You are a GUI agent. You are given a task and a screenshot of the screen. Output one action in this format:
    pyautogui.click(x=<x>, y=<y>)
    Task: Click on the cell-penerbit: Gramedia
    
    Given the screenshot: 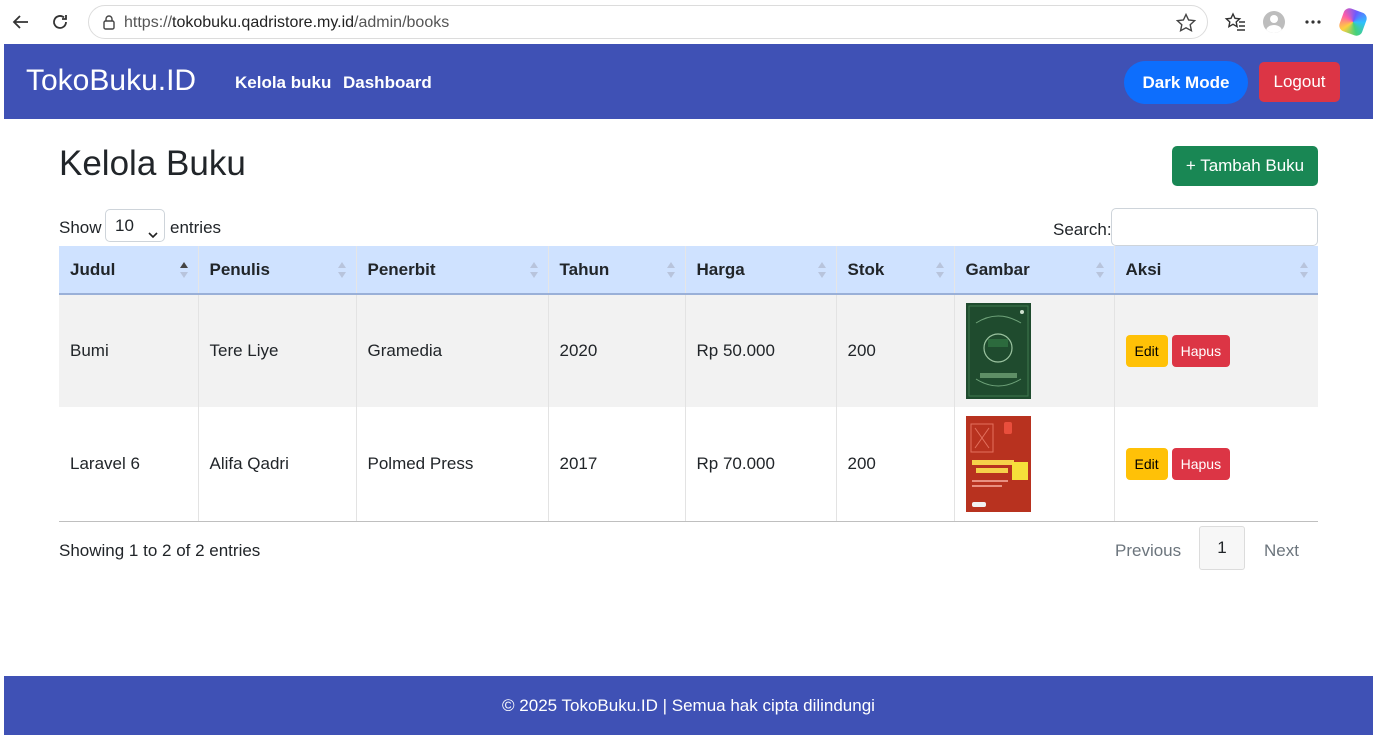 What is the action you would take?
    pyautogui.click(x=452, y=350)
    